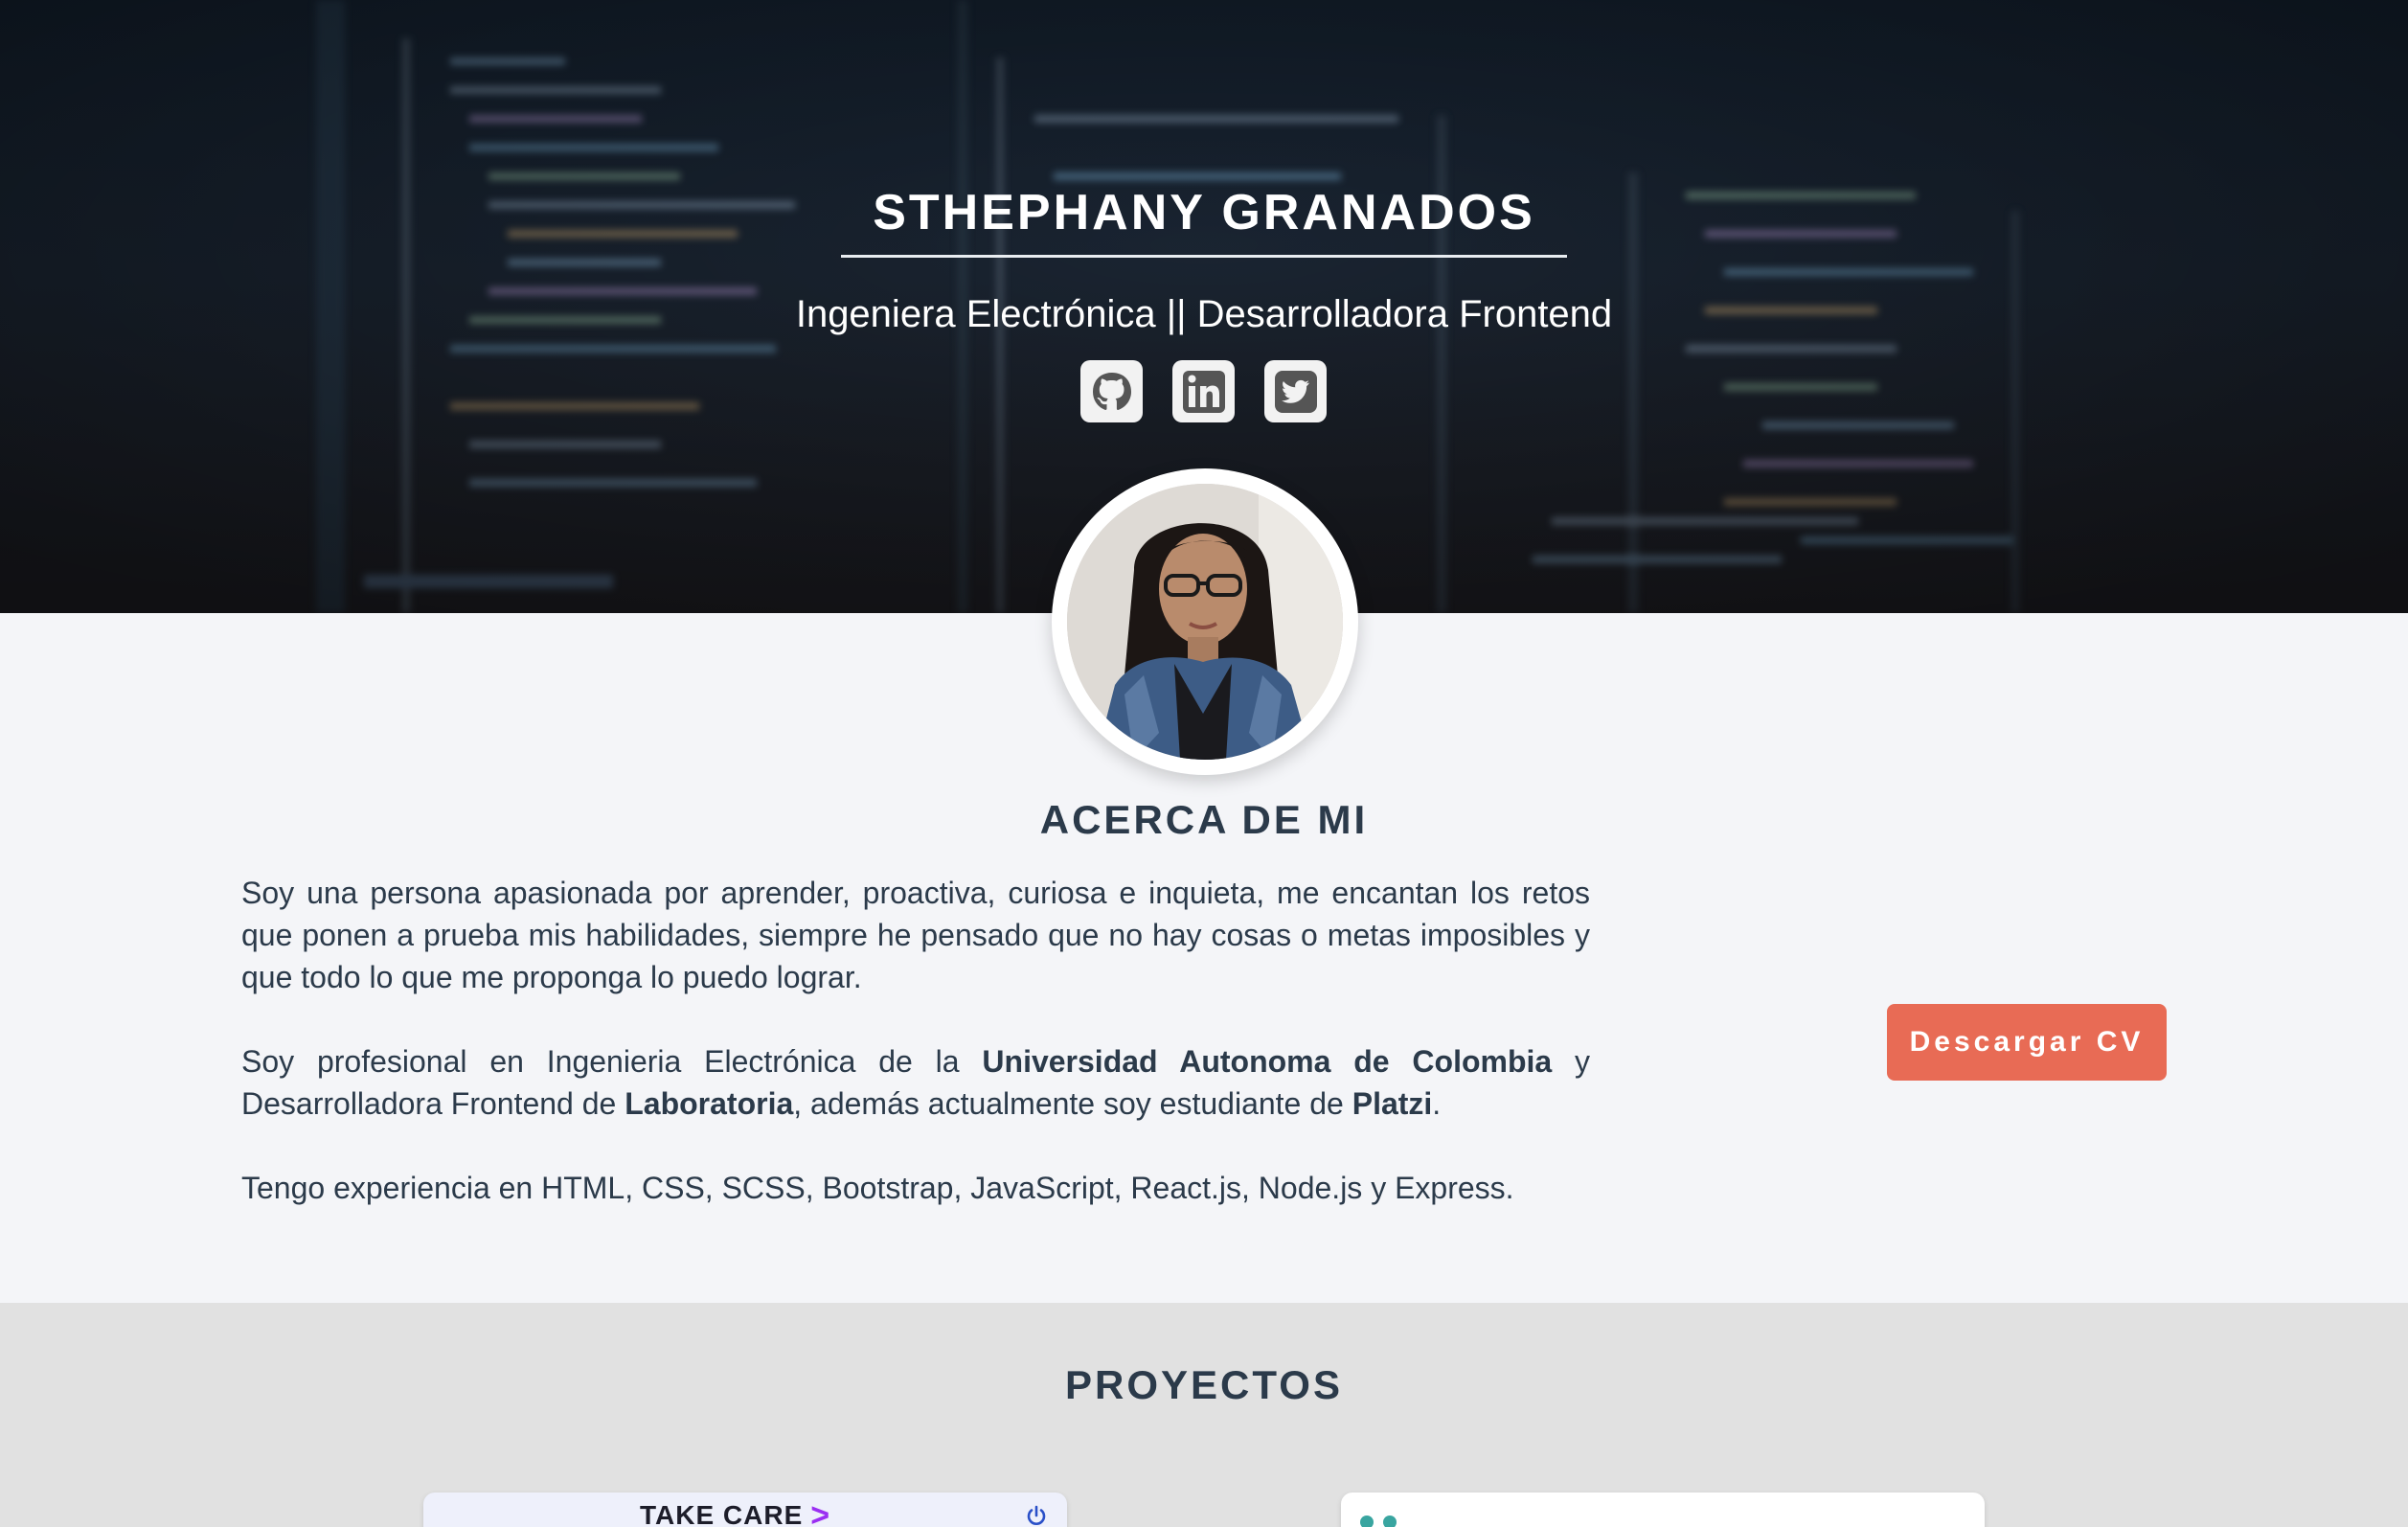 The image size is (2408, 1527). I want to click on project-card-take-care: TAKE CARE >, so click(745, 1510).